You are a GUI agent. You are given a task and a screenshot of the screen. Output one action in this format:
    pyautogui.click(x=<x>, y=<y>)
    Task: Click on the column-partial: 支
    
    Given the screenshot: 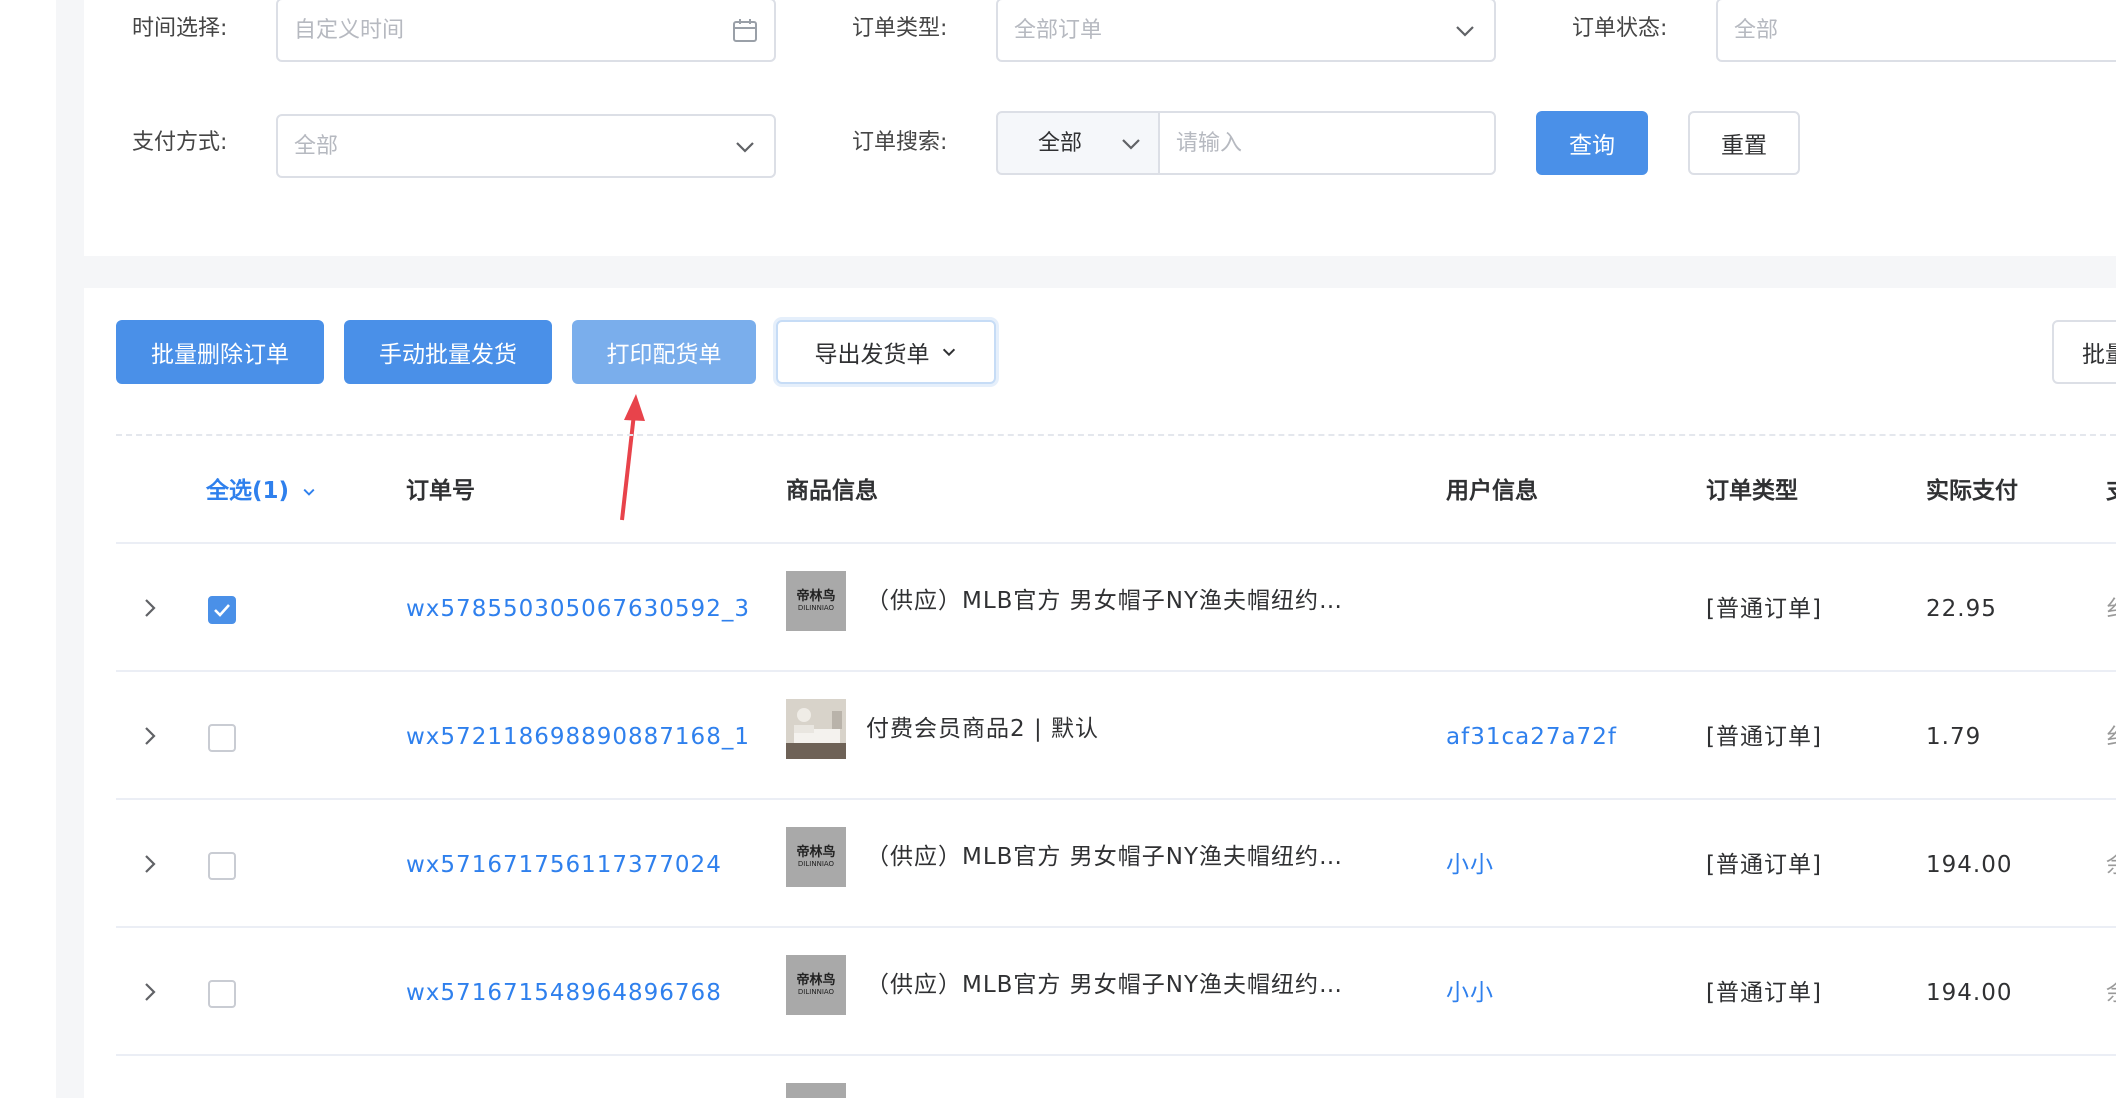 What is the action you would take?
    pyautogui.click(x=2111, y=491)
    